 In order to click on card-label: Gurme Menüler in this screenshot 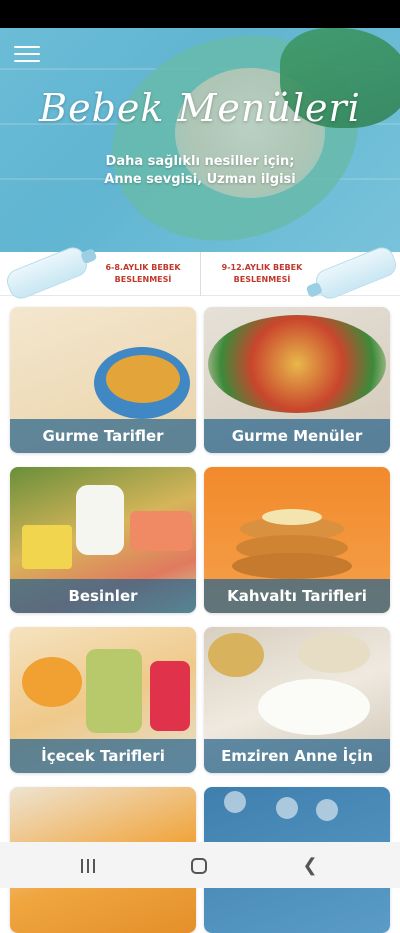, I will do `click(297, 436)`.